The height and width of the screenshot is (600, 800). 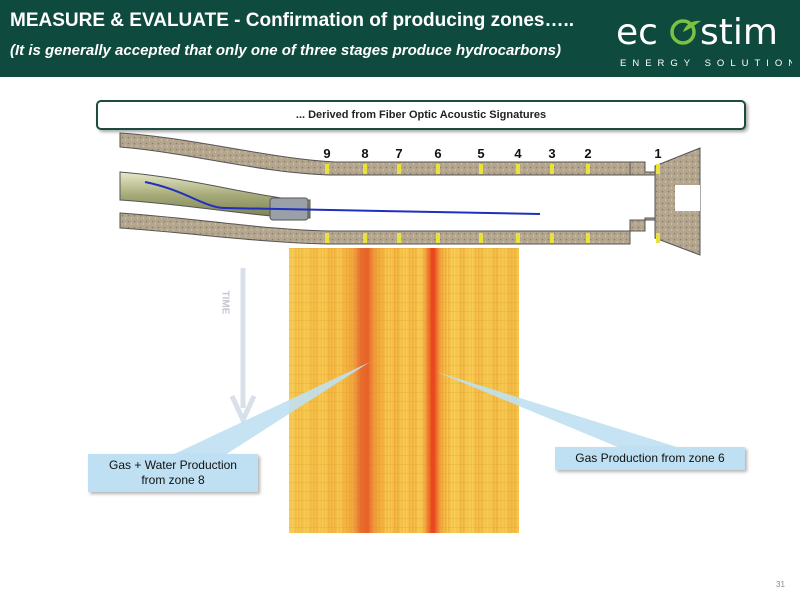 What do you see at coordinates (481, 153) in the screenshot?
I see `zone-number-5: 5` at bounding box center [481, 153].